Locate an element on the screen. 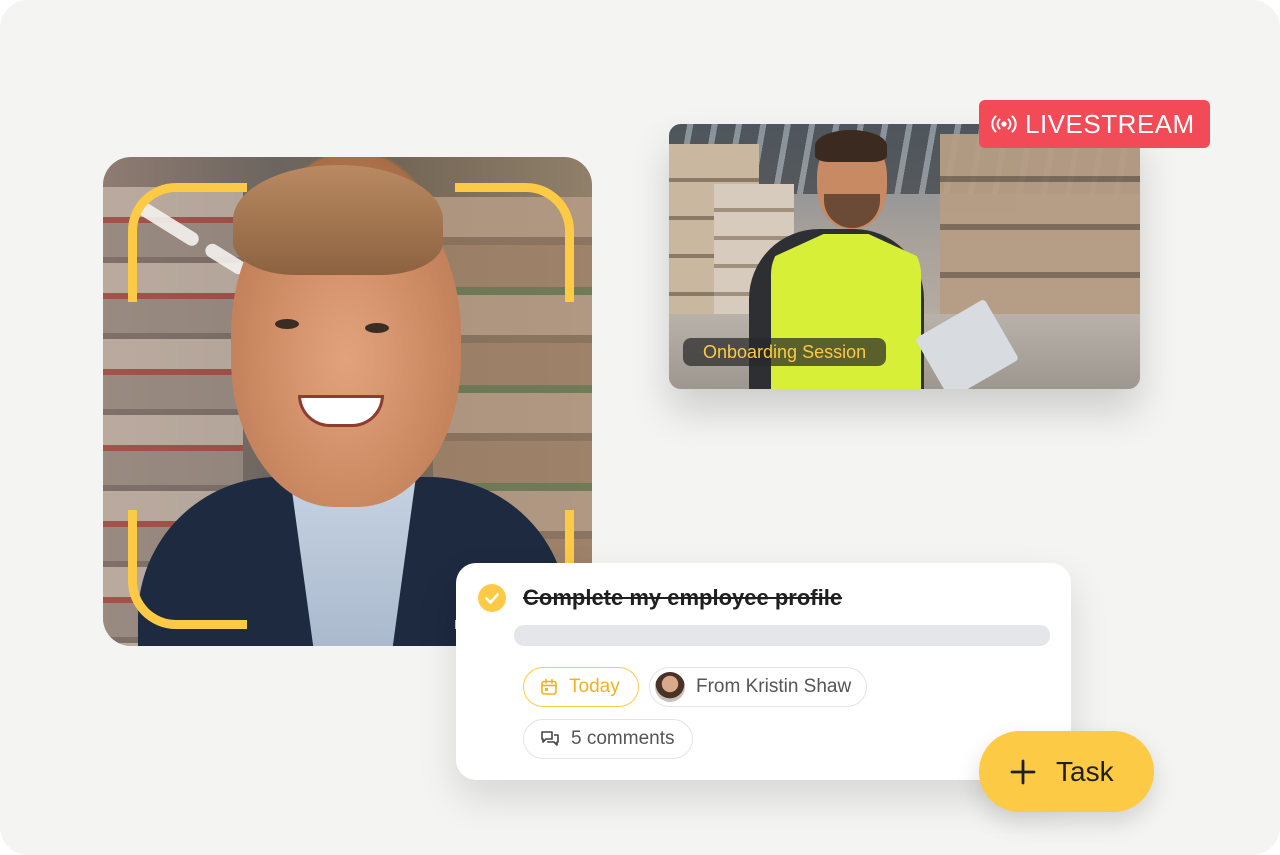  add-task-button: Task is located at coordinates (1066, 771).